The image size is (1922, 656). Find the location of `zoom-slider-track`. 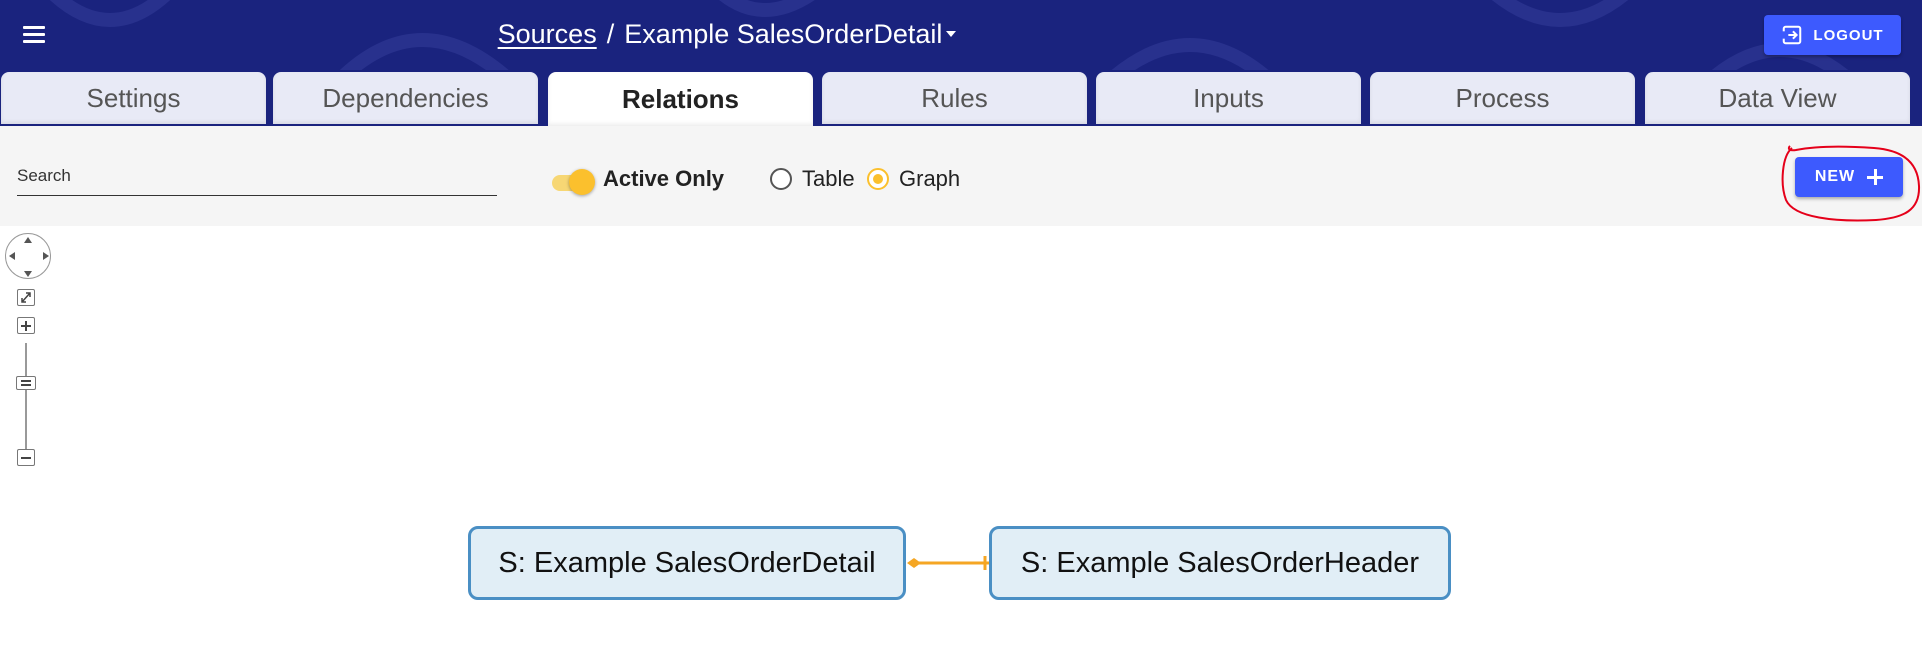

zoom-slider-track is located at coordinates (26, 399).